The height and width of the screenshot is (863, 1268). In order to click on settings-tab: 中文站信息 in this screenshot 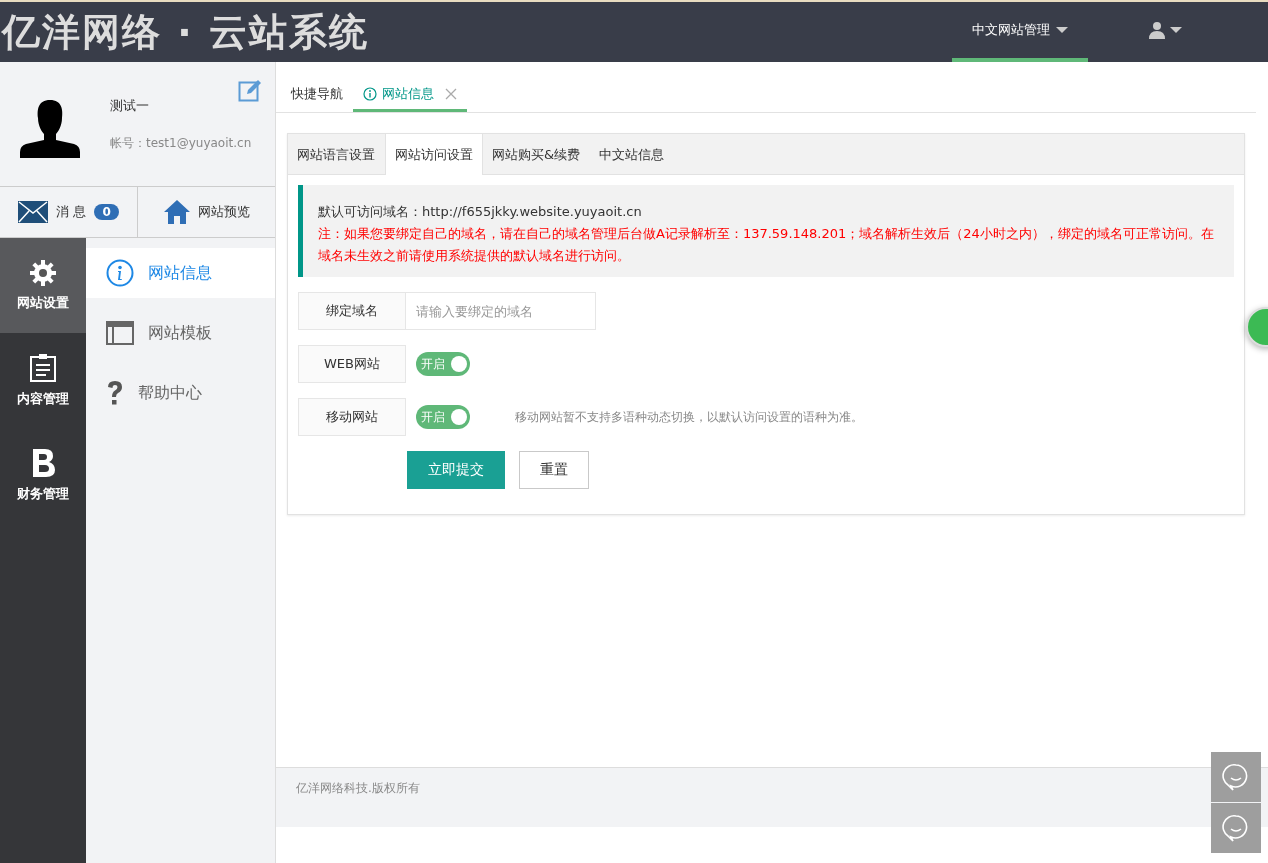, I will do `click(632, 154)`.